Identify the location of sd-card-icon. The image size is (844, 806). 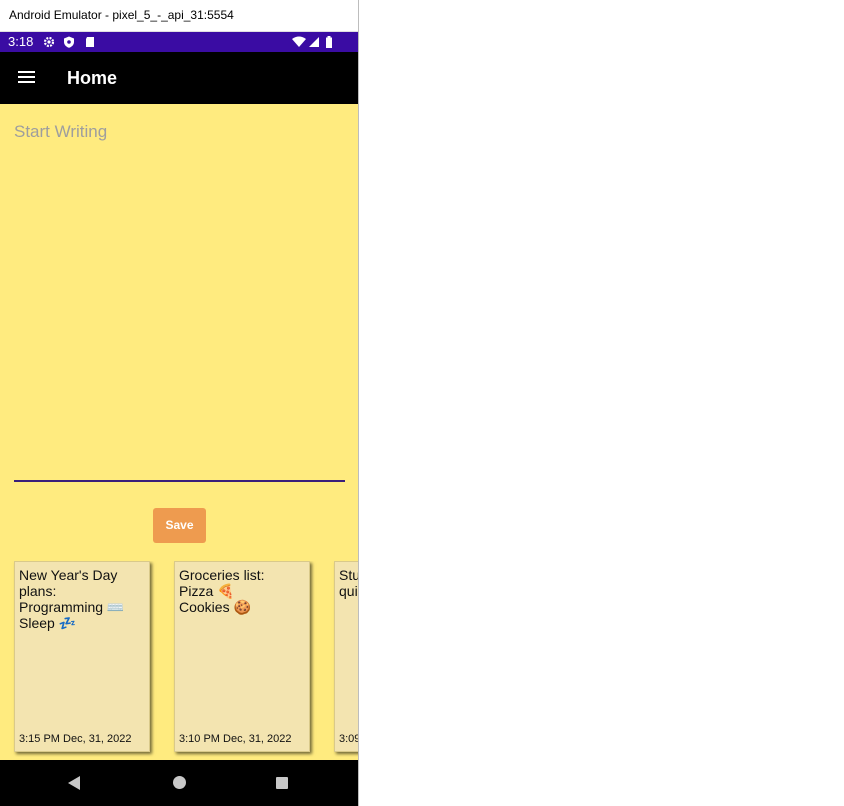
(90, 42).